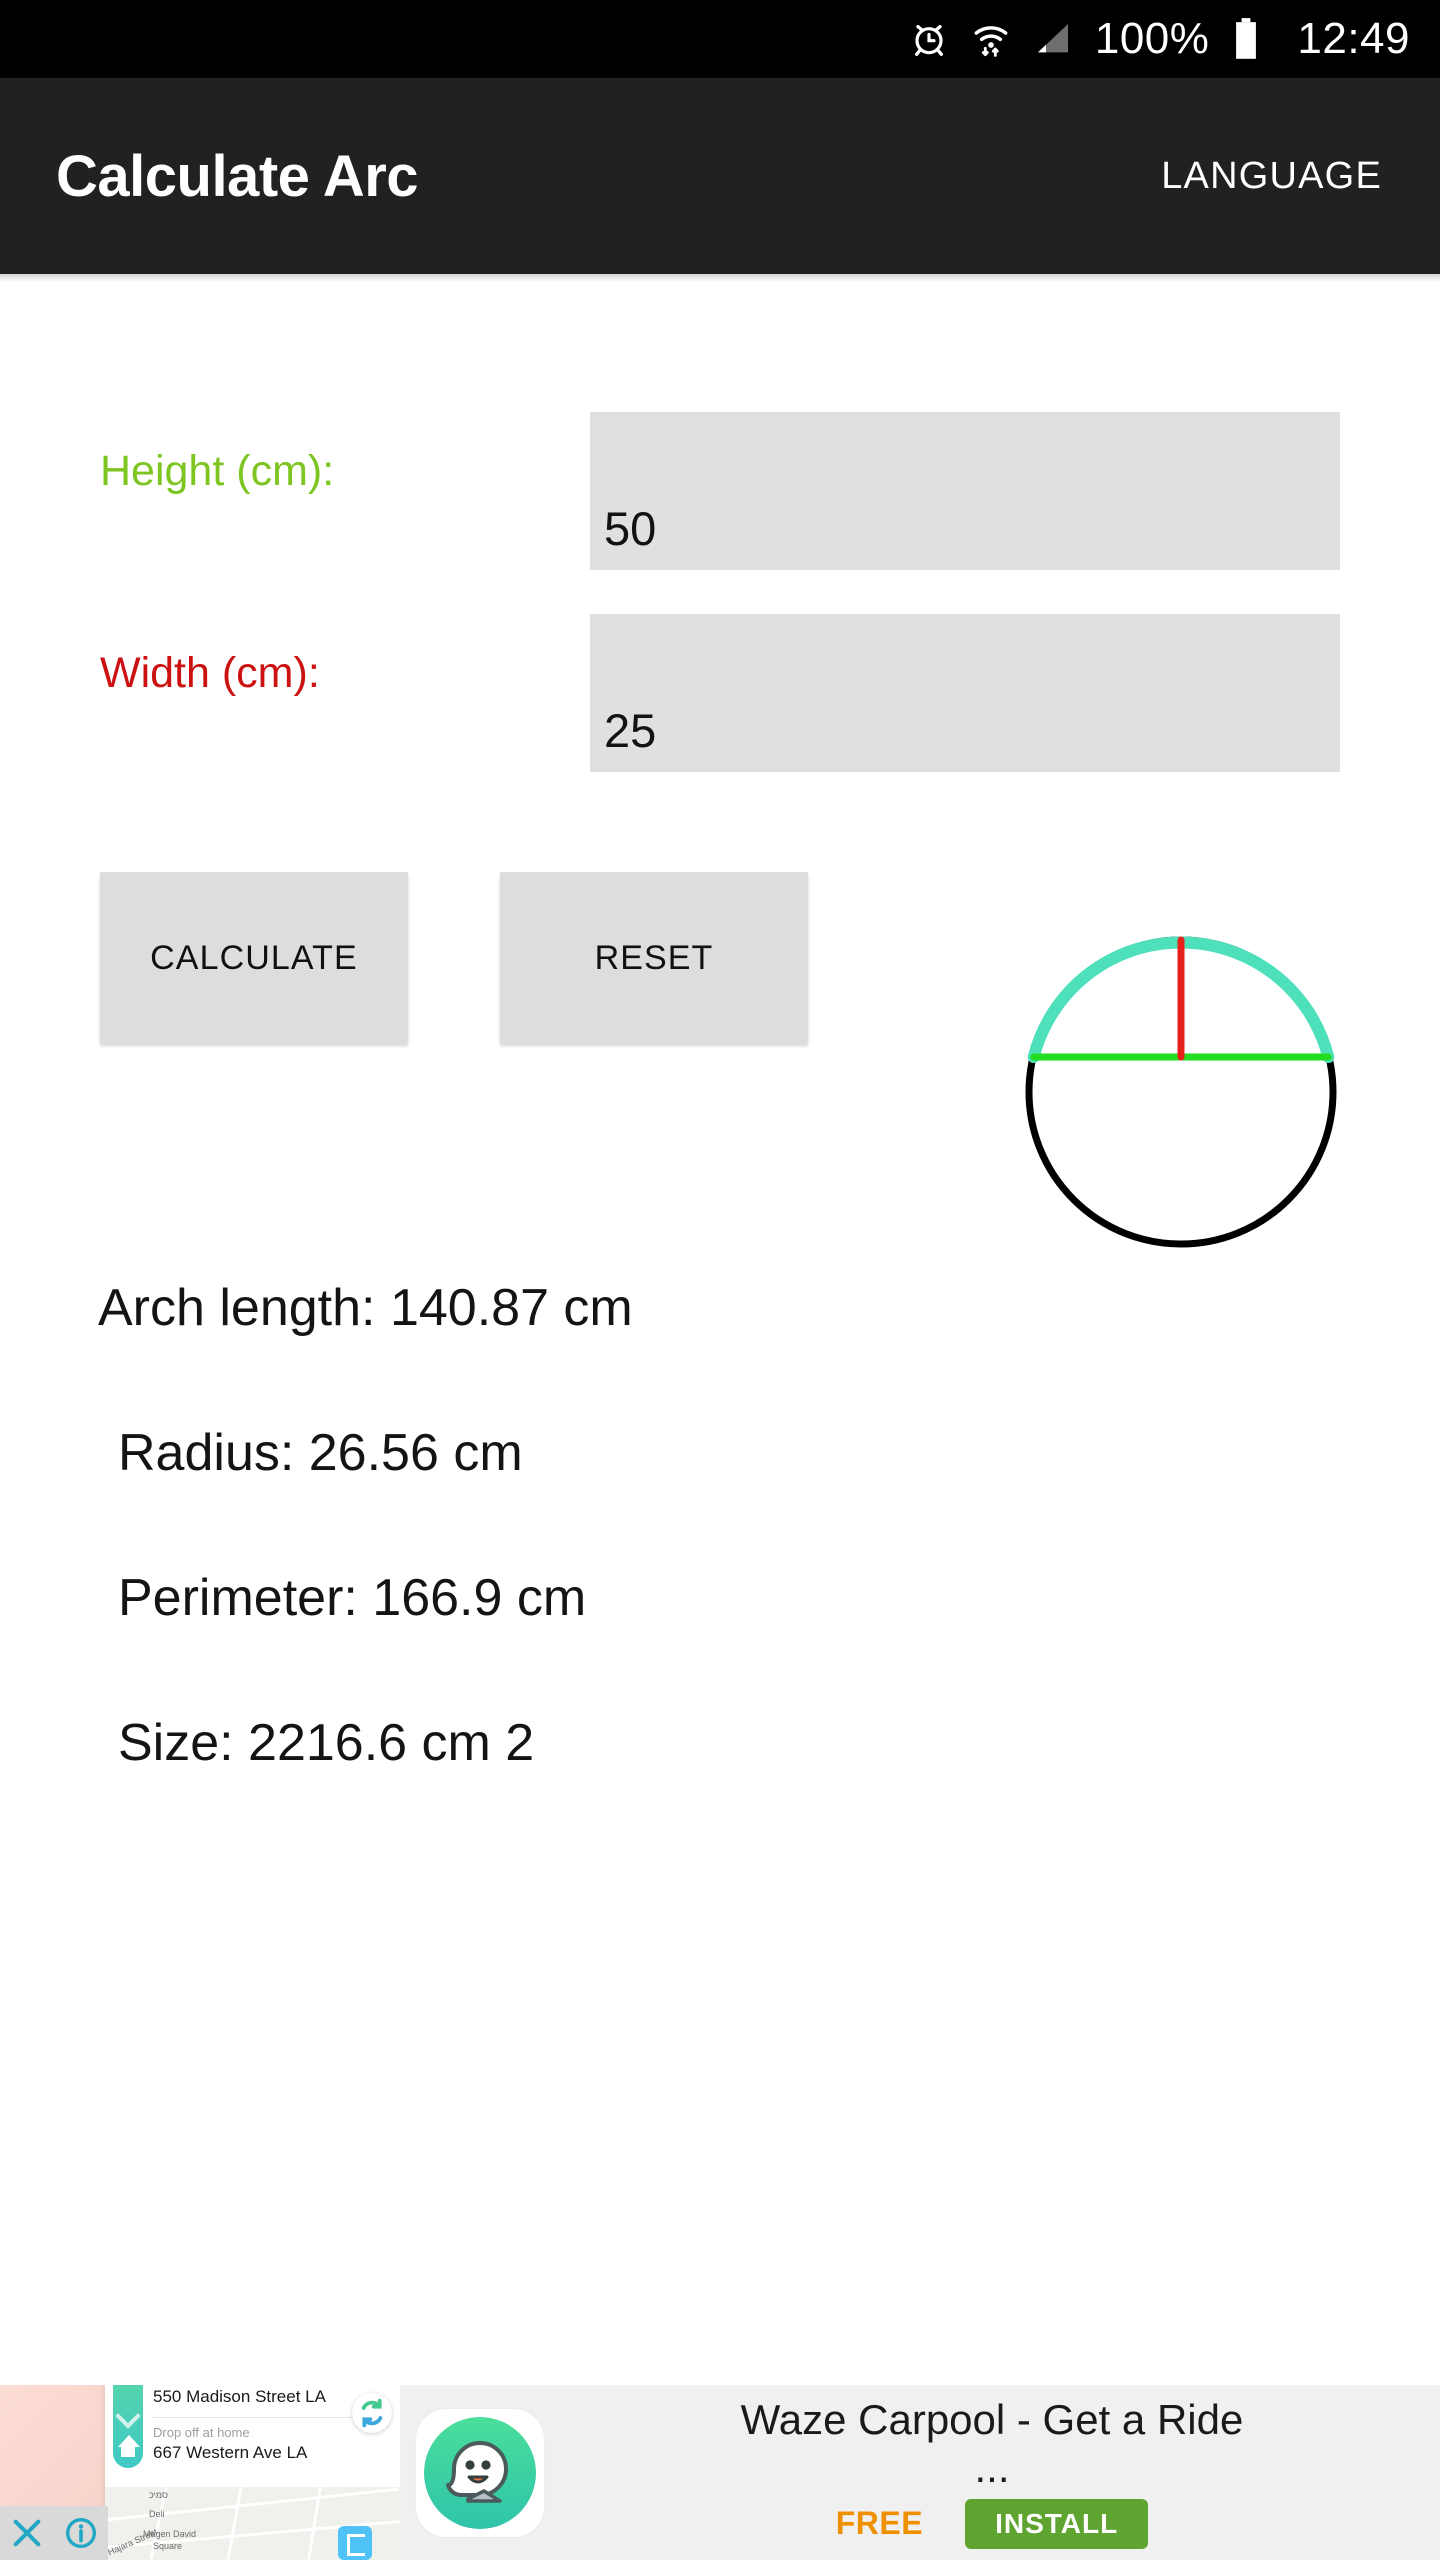 This screenshot has width=1440, height=2560. I want to click on height-input, so click(965, 491).